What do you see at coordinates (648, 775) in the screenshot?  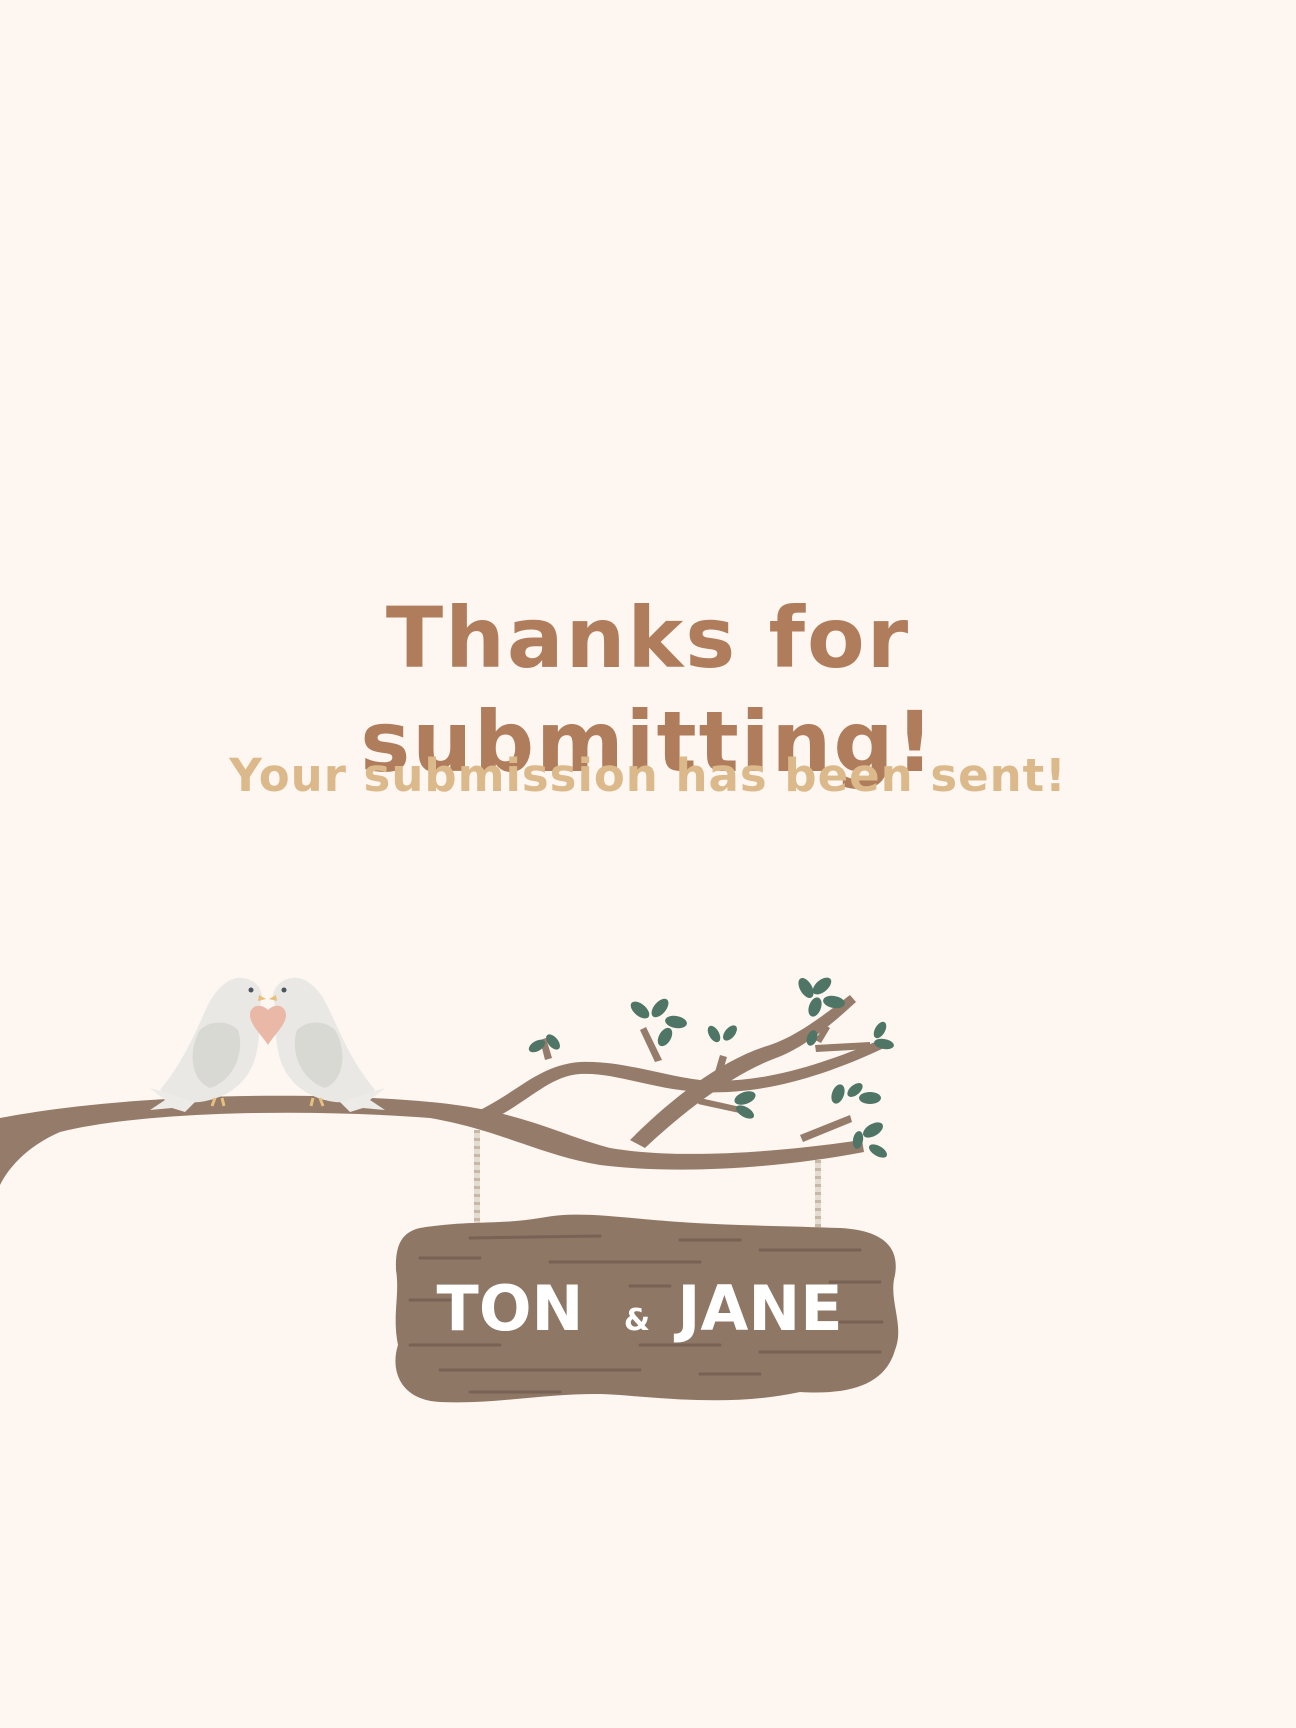 I see `confirmation-message: Your submission has been sent!` at bounding box center [648, 775].